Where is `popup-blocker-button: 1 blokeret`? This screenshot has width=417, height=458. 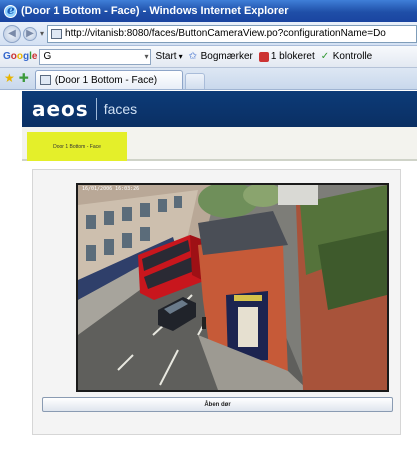 popup-blocker-button: 1 blokeret is located at coordinates (286, 56).